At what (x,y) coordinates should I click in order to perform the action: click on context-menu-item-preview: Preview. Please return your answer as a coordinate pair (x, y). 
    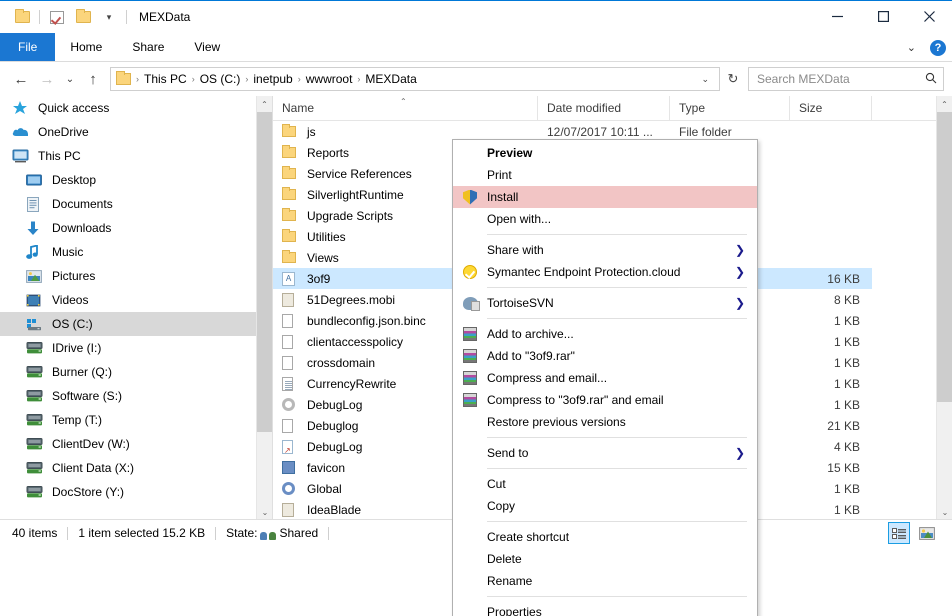
    Looking at the image, I should click on (605, 153).